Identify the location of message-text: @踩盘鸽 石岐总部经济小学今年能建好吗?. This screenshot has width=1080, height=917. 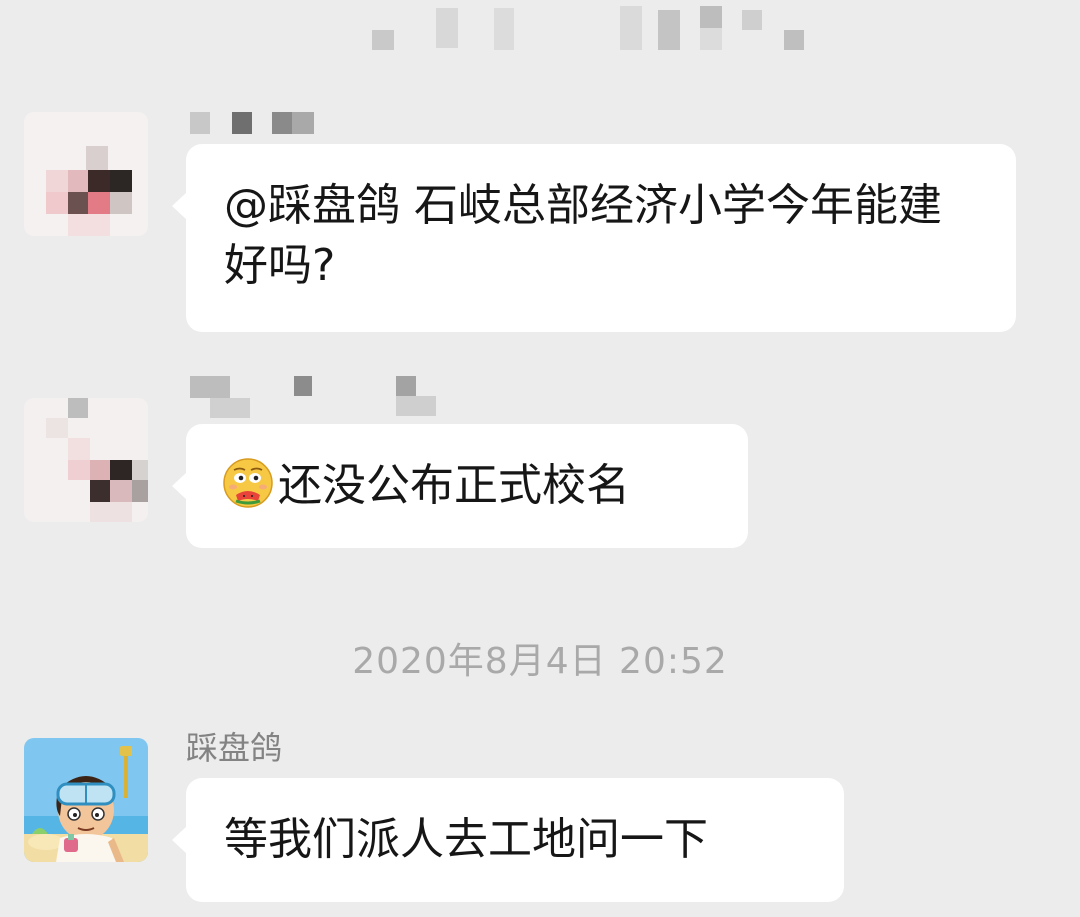
(583, 235).